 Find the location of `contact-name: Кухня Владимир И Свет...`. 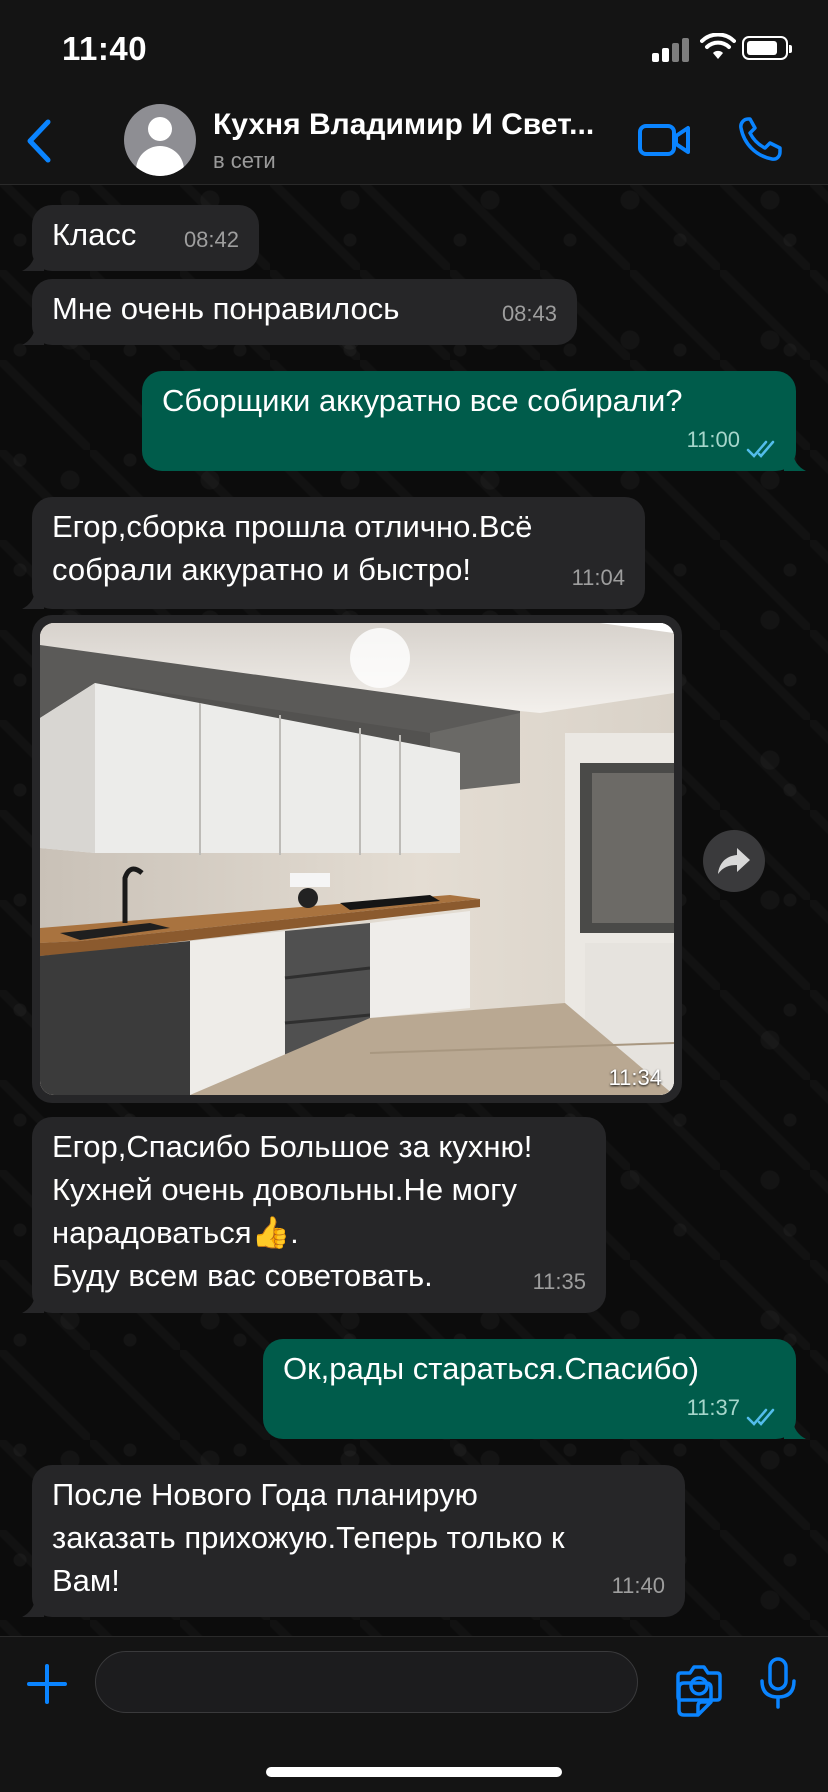

contact-name: Кухня Владимир И Свет... is located at coordinates (418, 125).